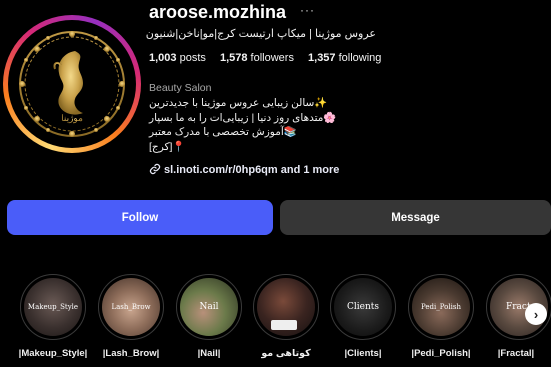  Describe the element at coordinates (180, 88) in the screenshot. I see `profile-category: Beauty Salon` at that location.